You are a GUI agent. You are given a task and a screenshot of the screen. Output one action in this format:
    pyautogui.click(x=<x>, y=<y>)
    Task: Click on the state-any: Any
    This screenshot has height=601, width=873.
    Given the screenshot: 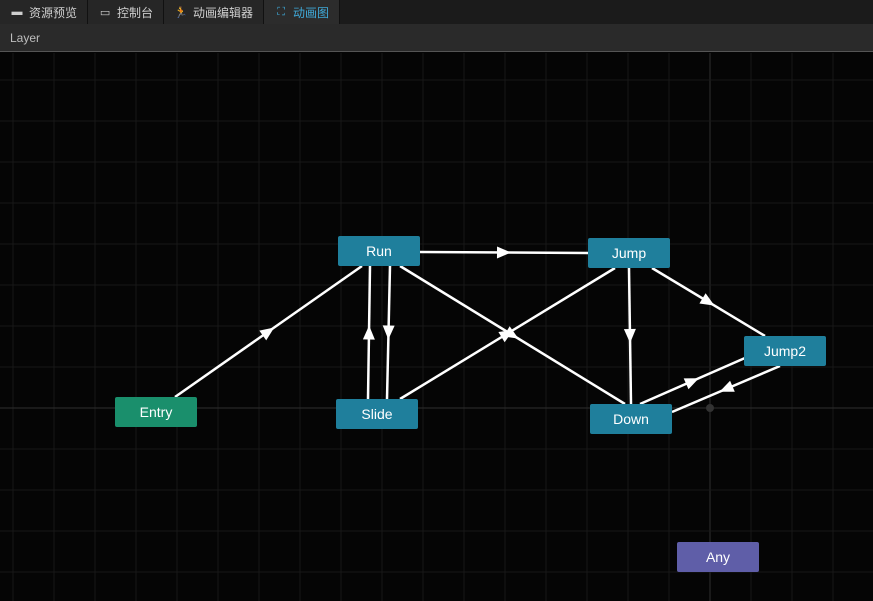 What is the action you would take?
    pyautogui.click(x=718, y=557)
    